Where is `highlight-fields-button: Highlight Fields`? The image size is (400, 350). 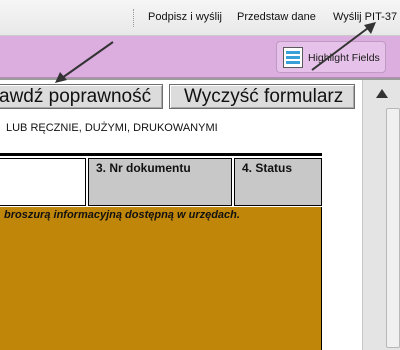 highlight-fields-button: Highlight Fields is located at coordinates (331, 57).